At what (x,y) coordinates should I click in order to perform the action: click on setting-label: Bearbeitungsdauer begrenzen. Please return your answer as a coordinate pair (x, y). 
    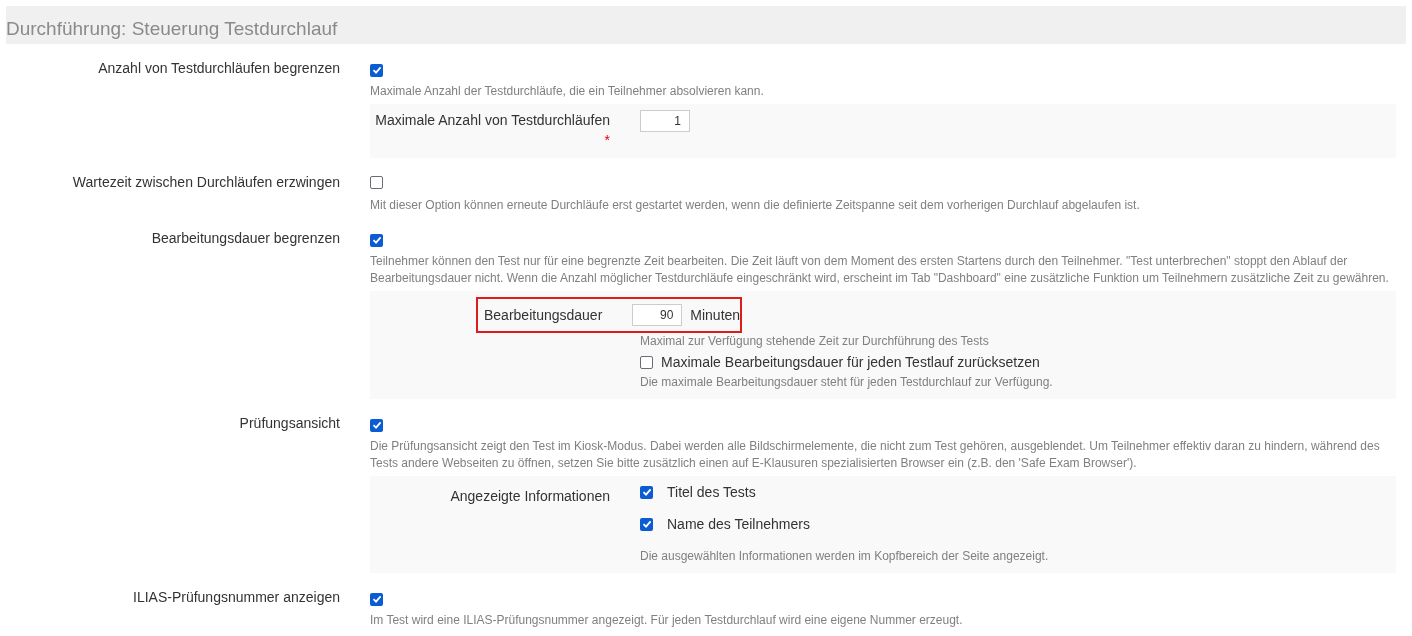
    Looking at the image, I should click on (245, 238).